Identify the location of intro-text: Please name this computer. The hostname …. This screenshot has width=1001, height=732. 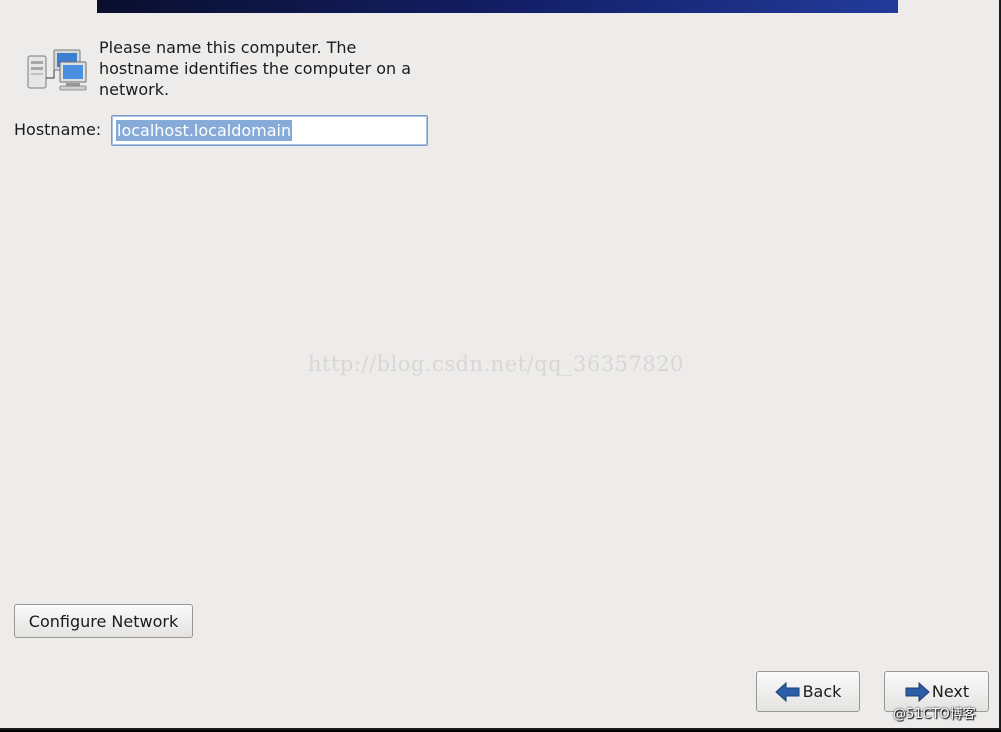
(255, 68).